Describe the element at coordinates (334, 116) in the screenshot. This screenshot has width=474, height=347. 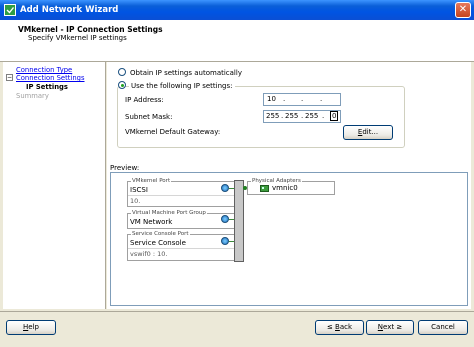
I see `subnet-octet-4: 0` at that location.